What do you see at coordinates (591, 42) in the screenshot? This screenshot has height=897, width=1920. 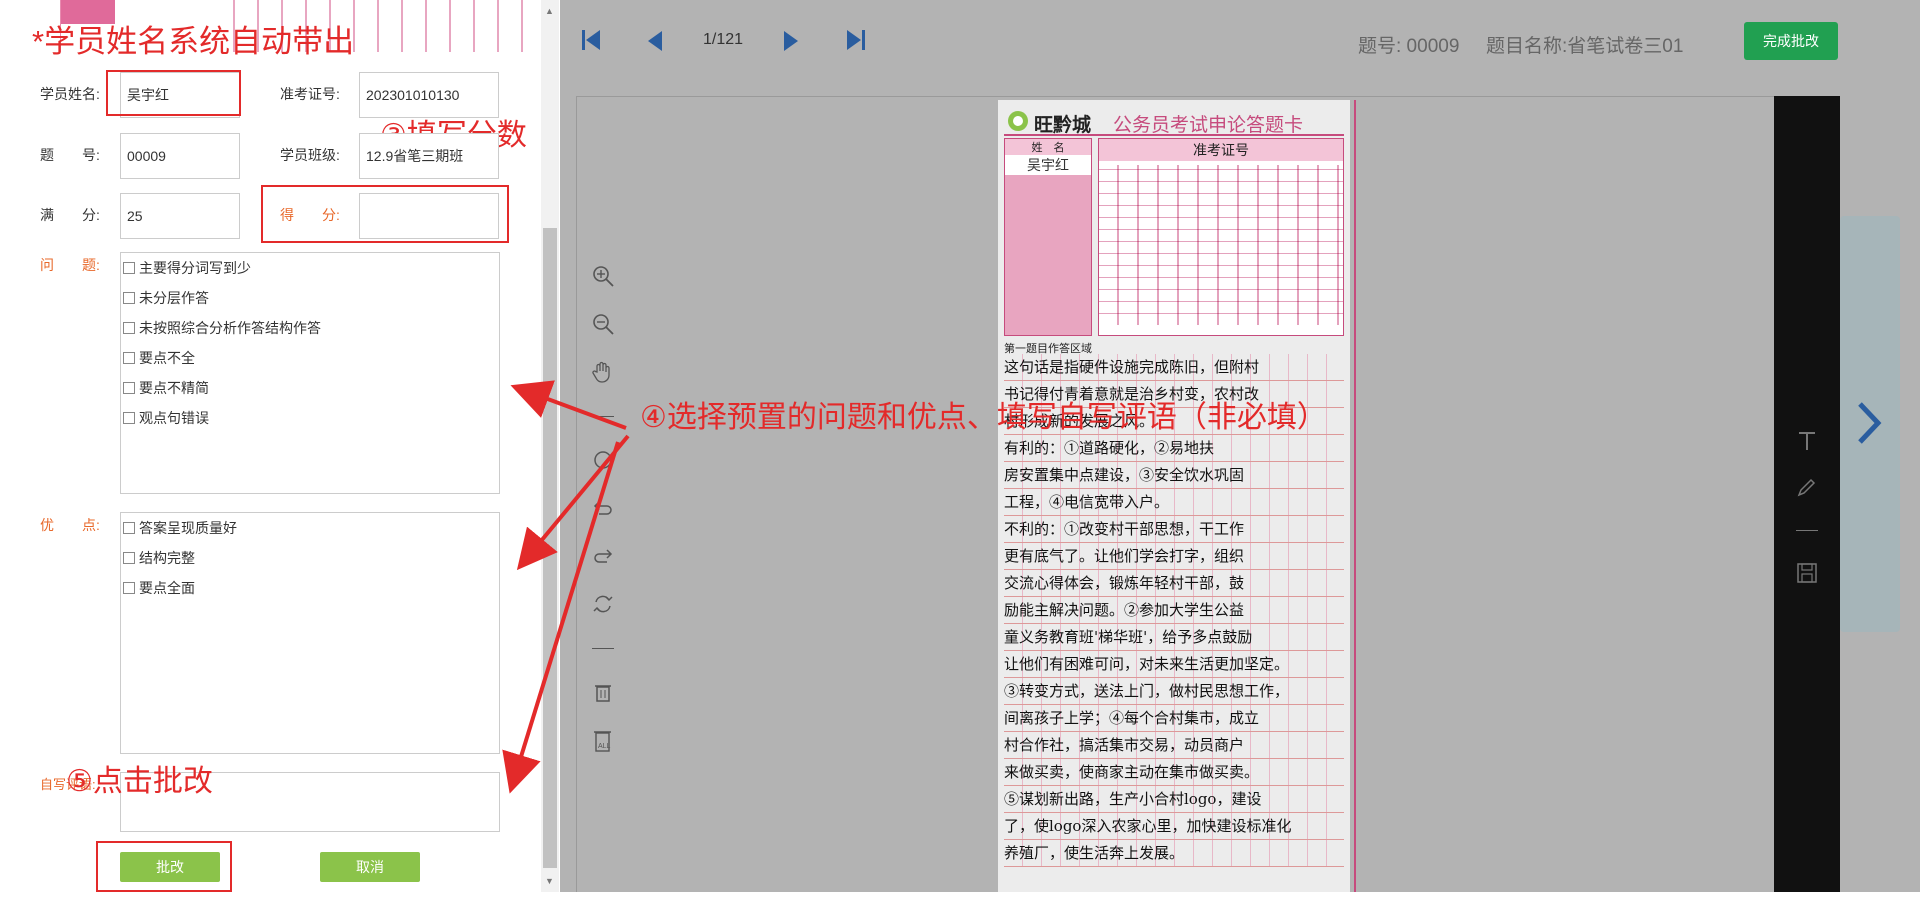 I see `first-page-icon` at bounding box center [591, 42].